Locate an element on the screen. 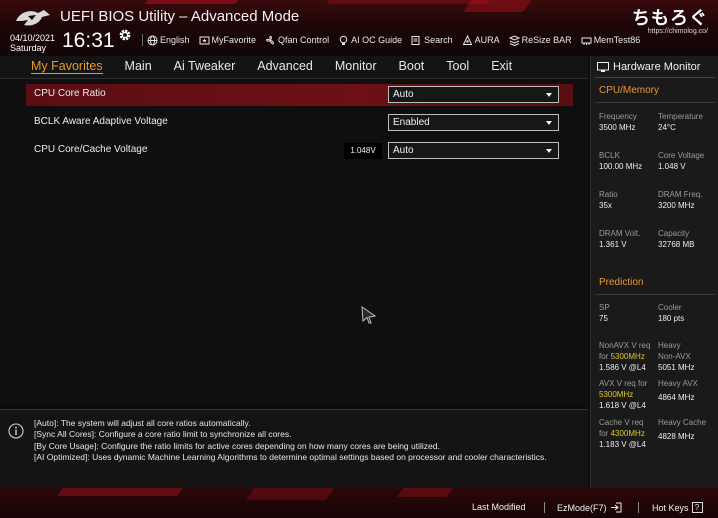  cpu-core-ratio-dropdown: Auto is located at coordinates (473, 94).